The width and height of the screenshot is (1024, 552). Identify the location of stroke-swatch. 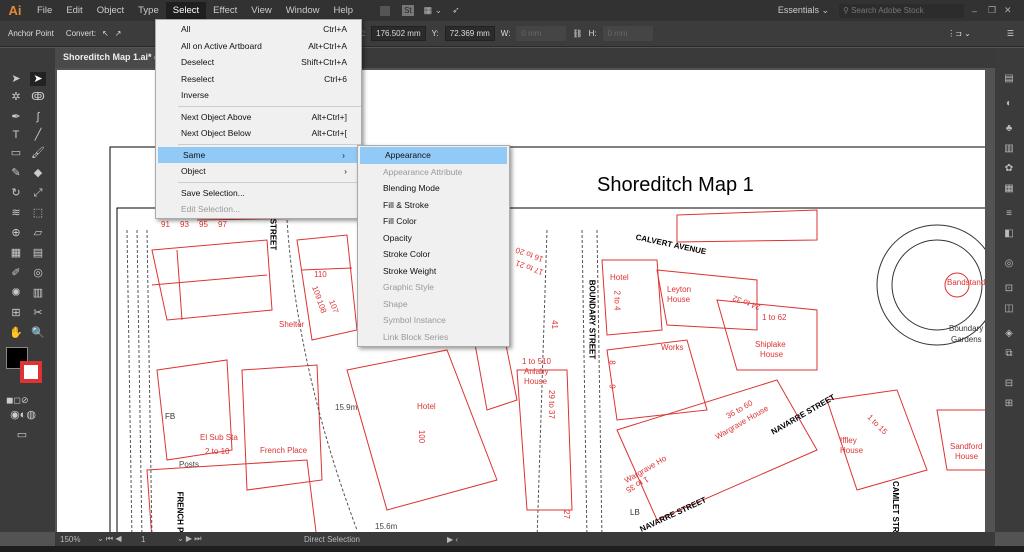
(31, 372).